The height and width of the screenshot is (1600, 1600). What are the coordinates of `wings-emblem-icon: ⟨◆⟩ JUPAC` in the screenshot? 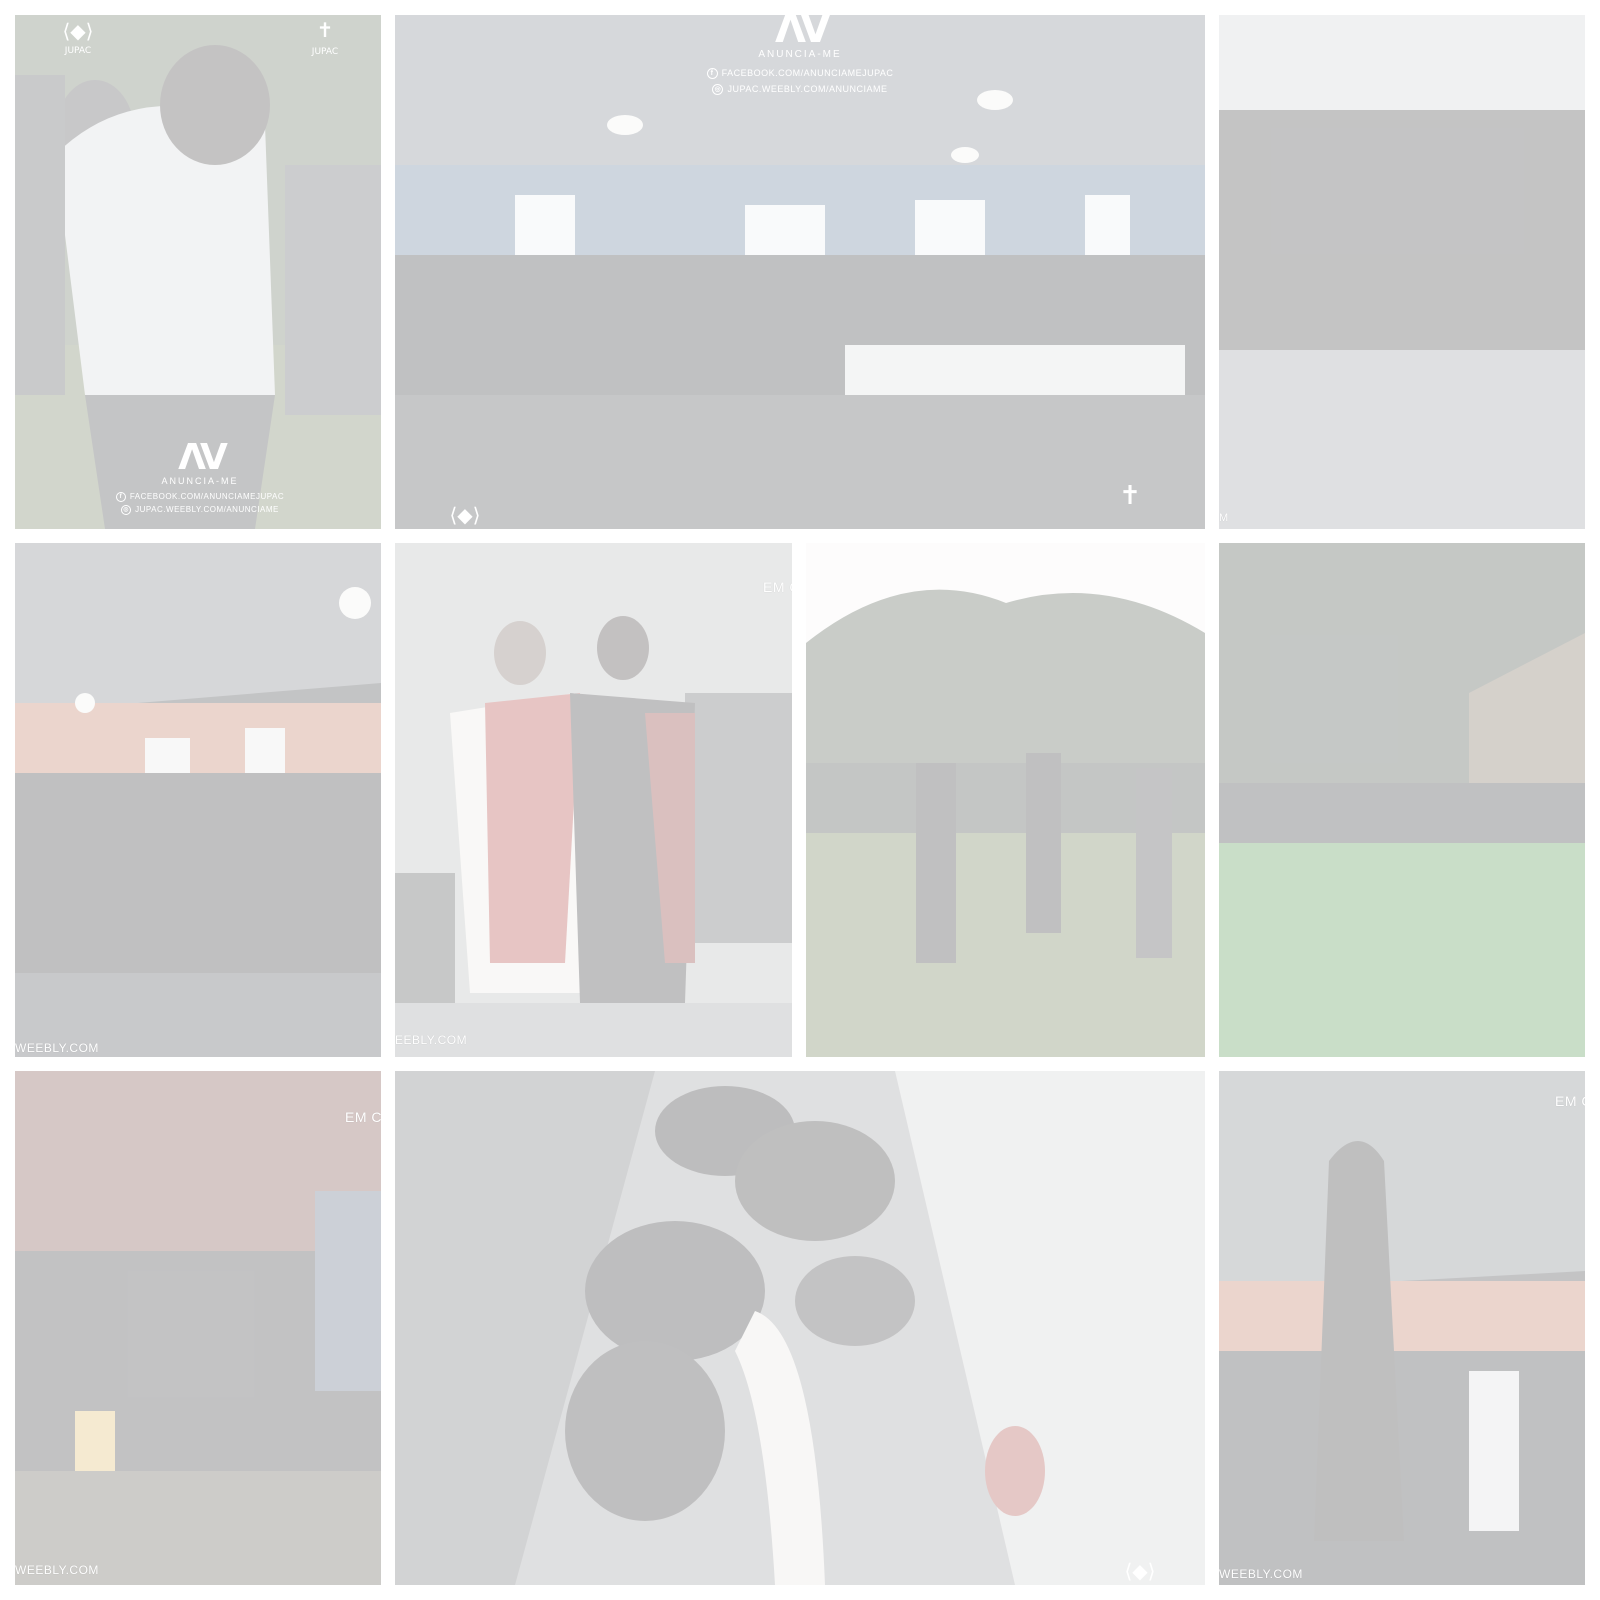 It's located at (78, 37).